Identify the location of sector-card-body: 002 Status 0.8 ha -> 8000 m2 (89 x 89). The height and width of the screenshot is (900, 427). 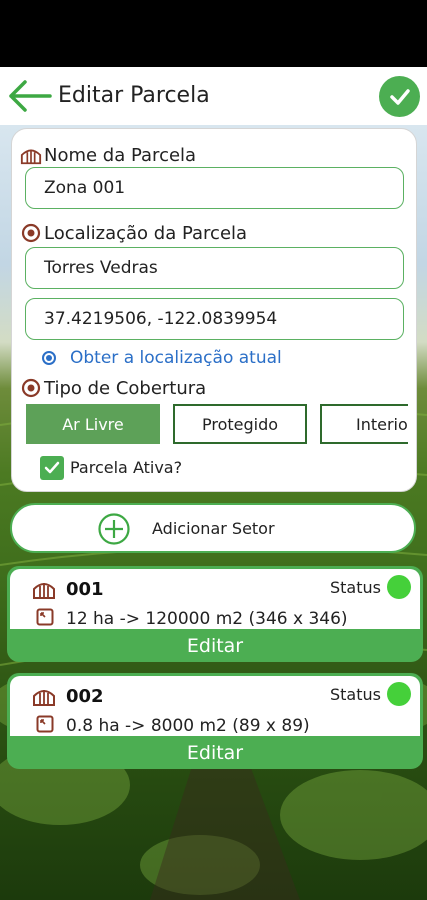
(215, 706).